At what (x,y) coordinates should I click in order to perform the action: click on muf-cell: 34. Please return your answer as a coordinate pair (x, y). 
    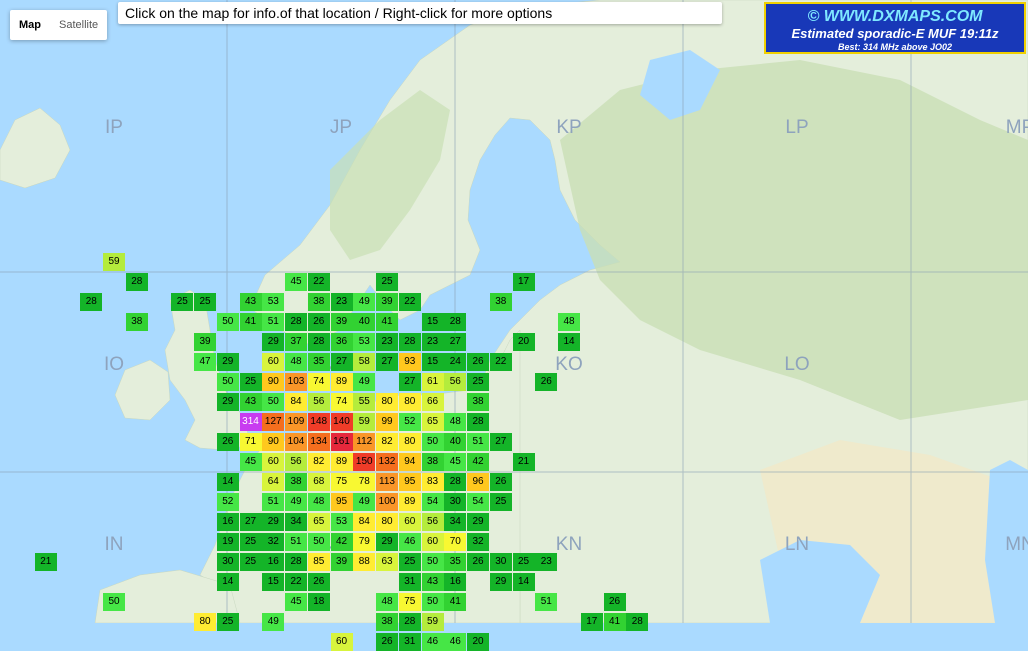
    Looking at the image, I should click on (296, 522).